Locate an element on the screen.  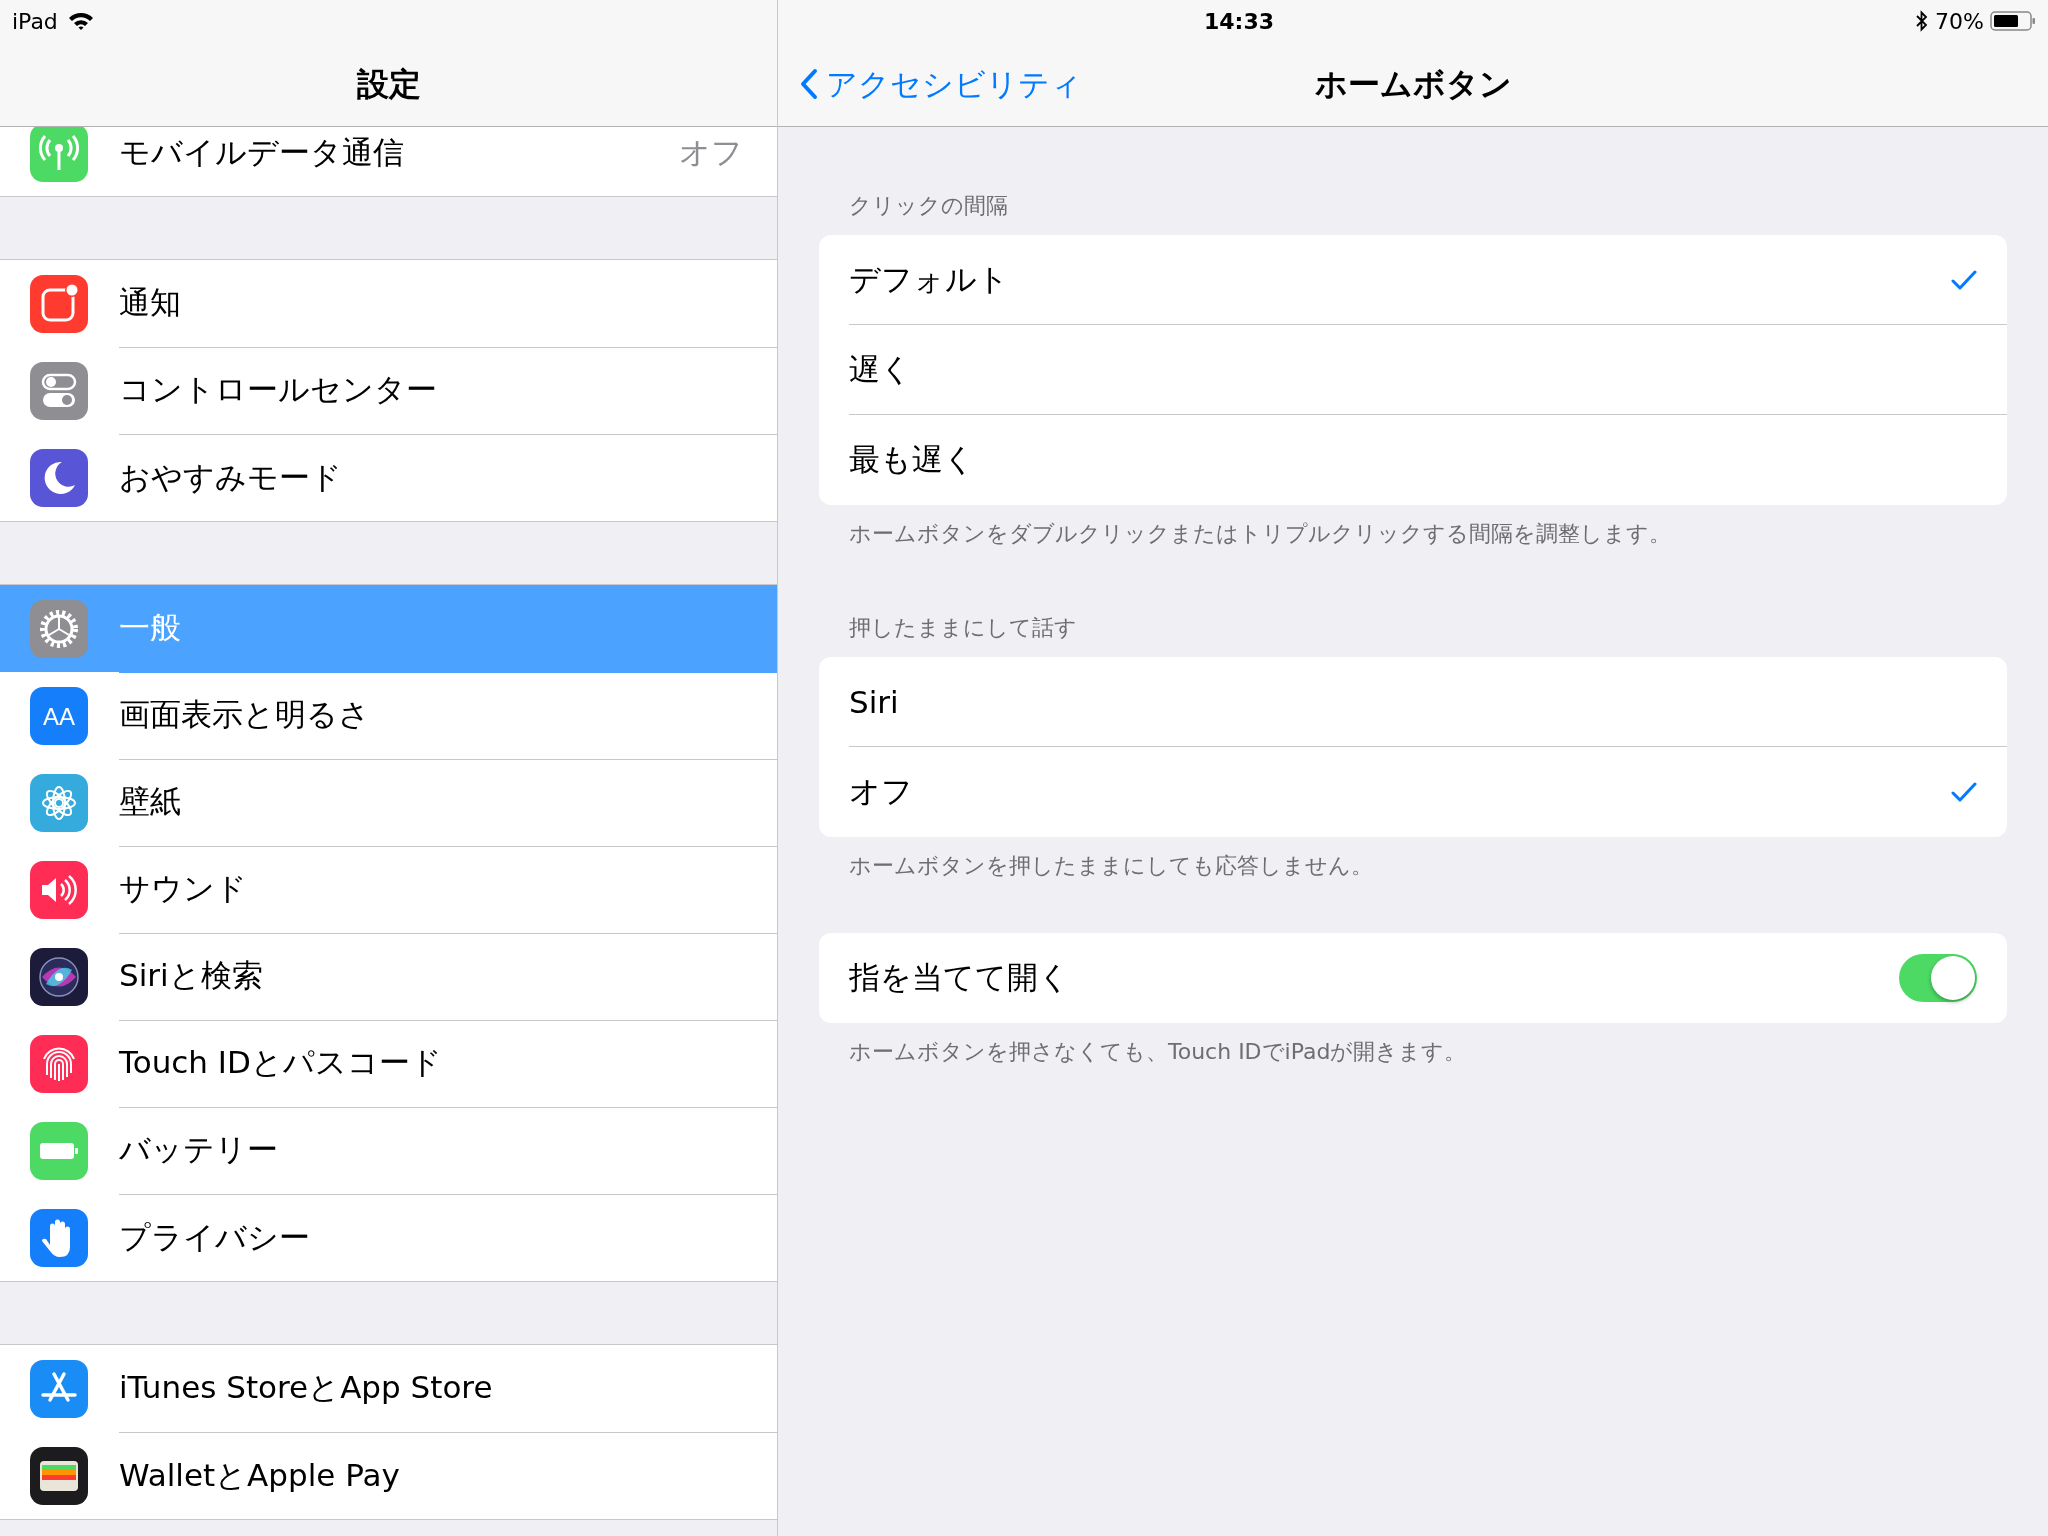
sidebar-item: プライバシー is located at coordinates (388, 1237).